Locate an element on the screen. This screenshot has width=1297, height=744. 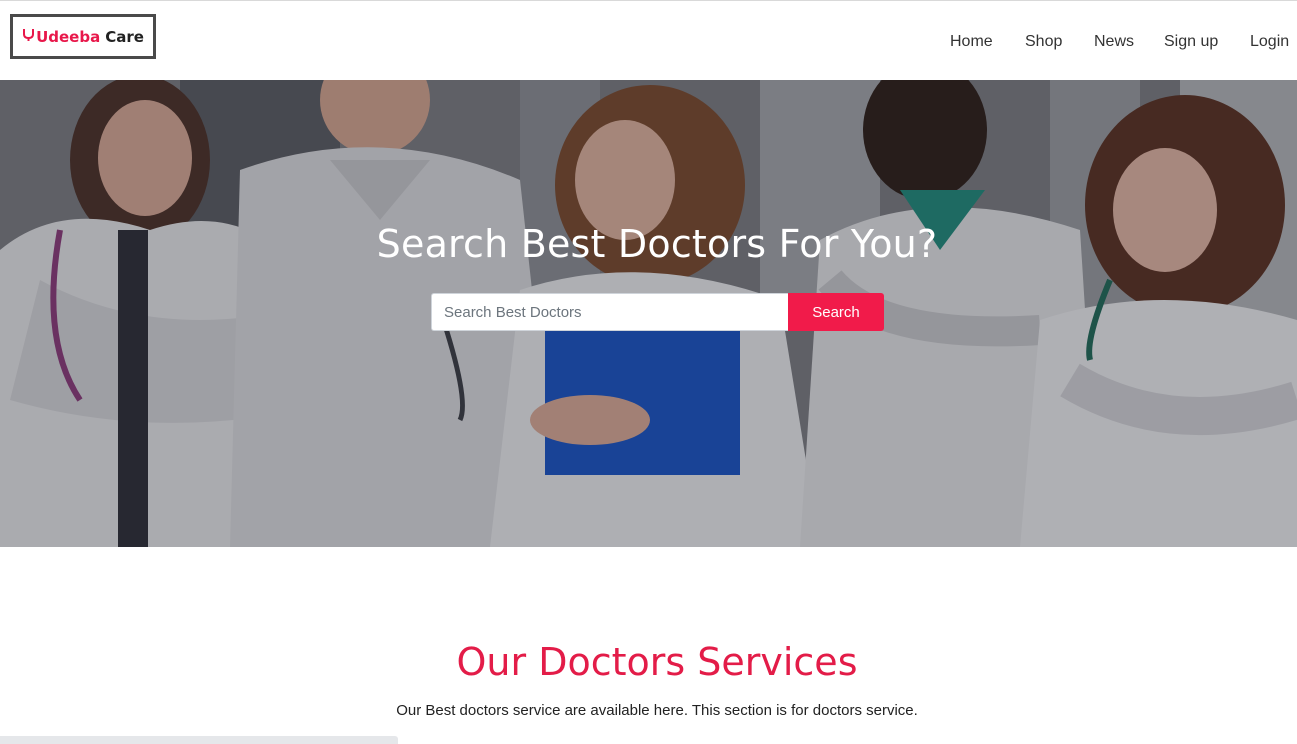
doctor-search-input is located at coordinates (609, 312).